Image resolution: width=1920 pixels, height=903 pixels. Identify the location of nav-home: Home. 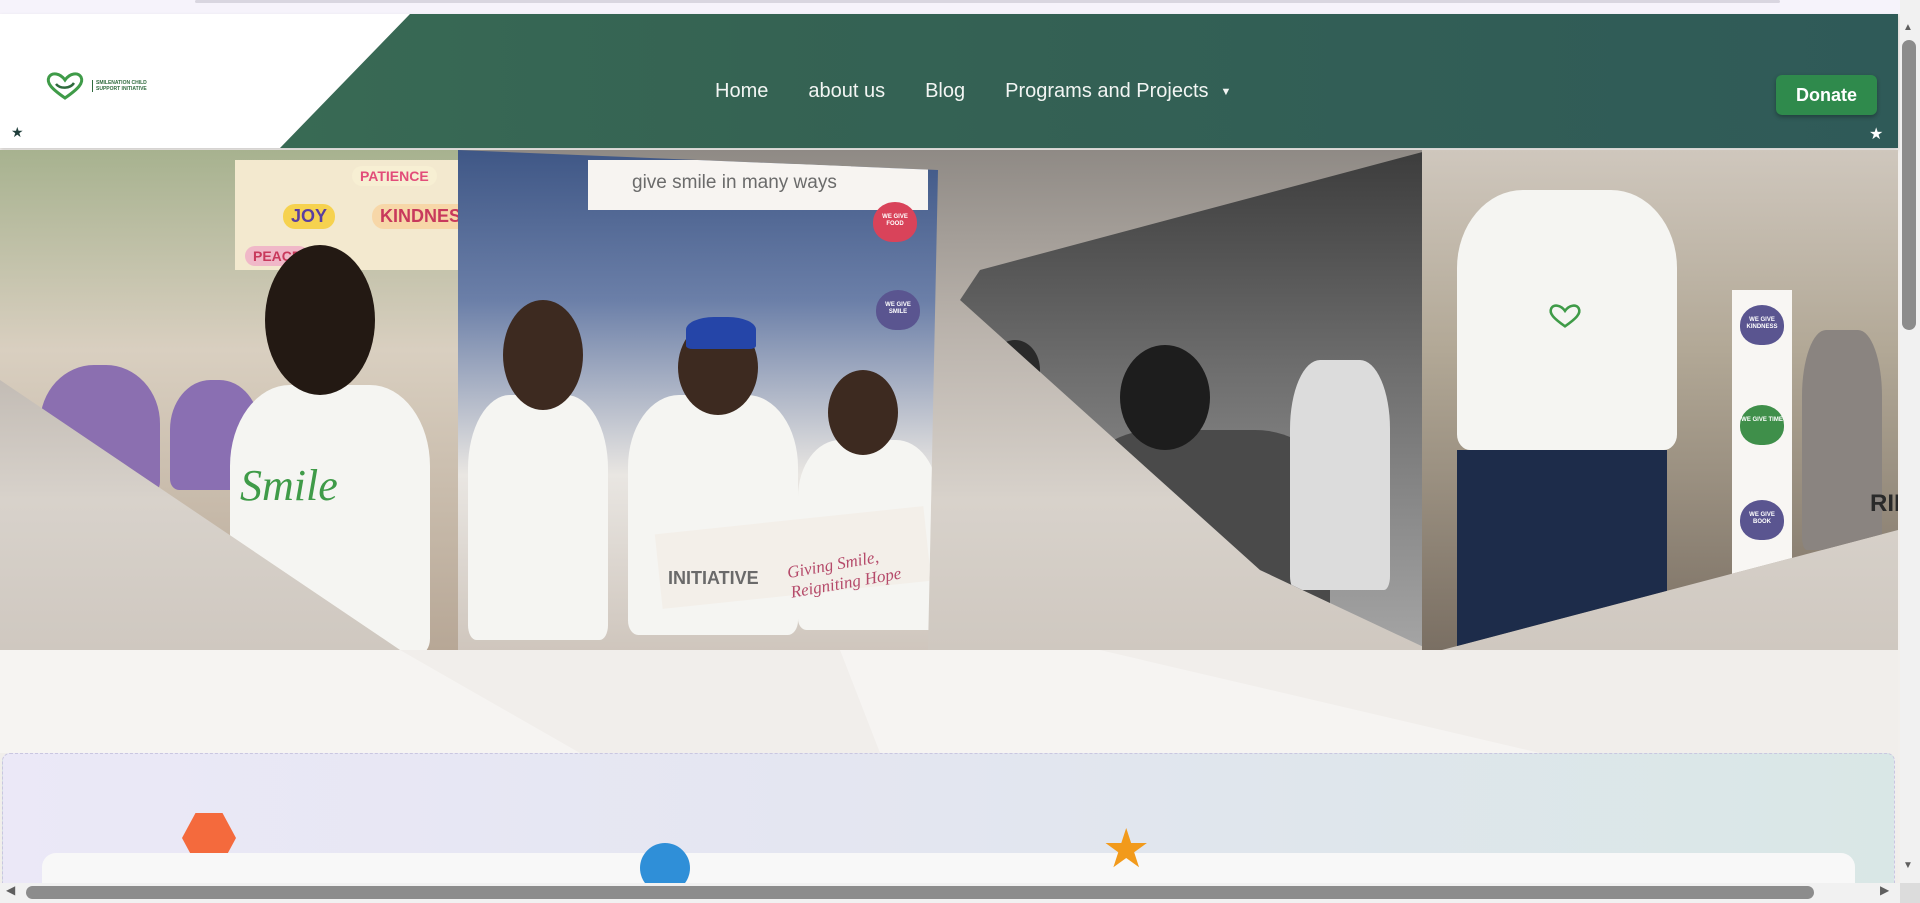
(741, 91).